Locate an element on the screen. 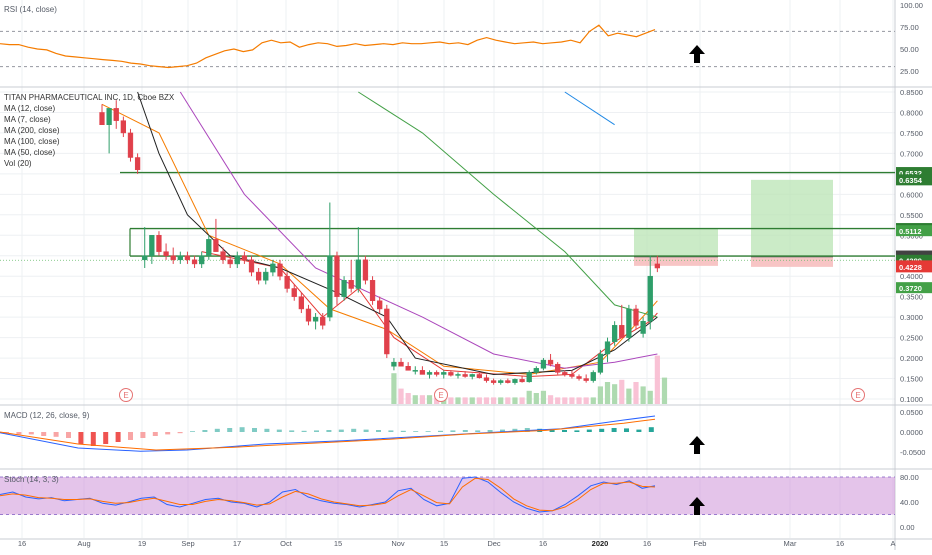  stop-zone is located at coordinates (792, 261).